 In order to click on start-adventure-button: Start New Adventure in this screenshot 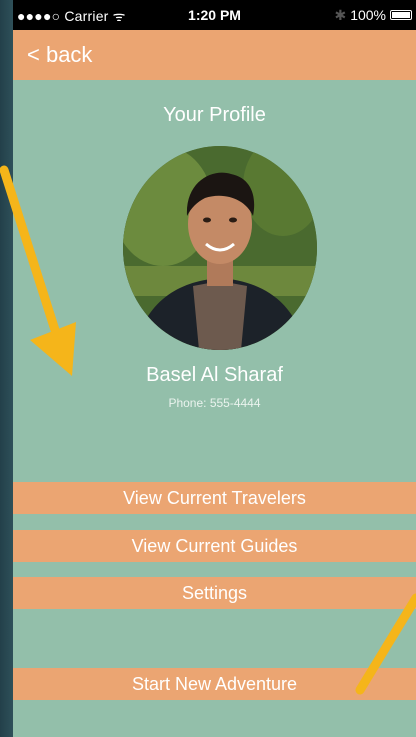, I will do `click(214, 684)`.